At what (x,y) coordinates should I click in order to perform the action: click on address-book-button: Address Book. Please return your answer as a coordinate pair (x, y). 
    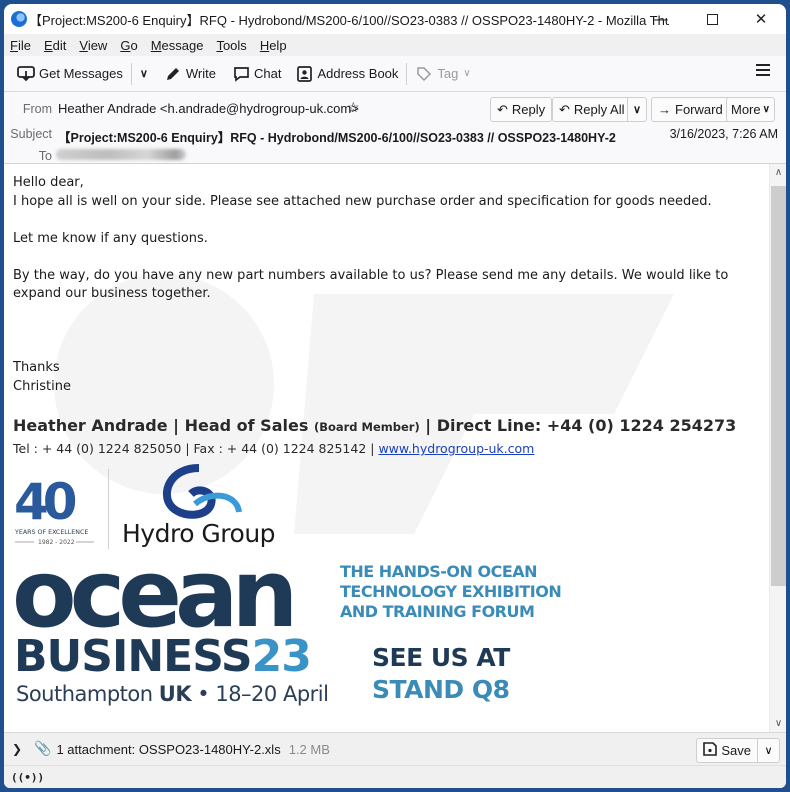
    Looking at the image, I should click on (346, 74).